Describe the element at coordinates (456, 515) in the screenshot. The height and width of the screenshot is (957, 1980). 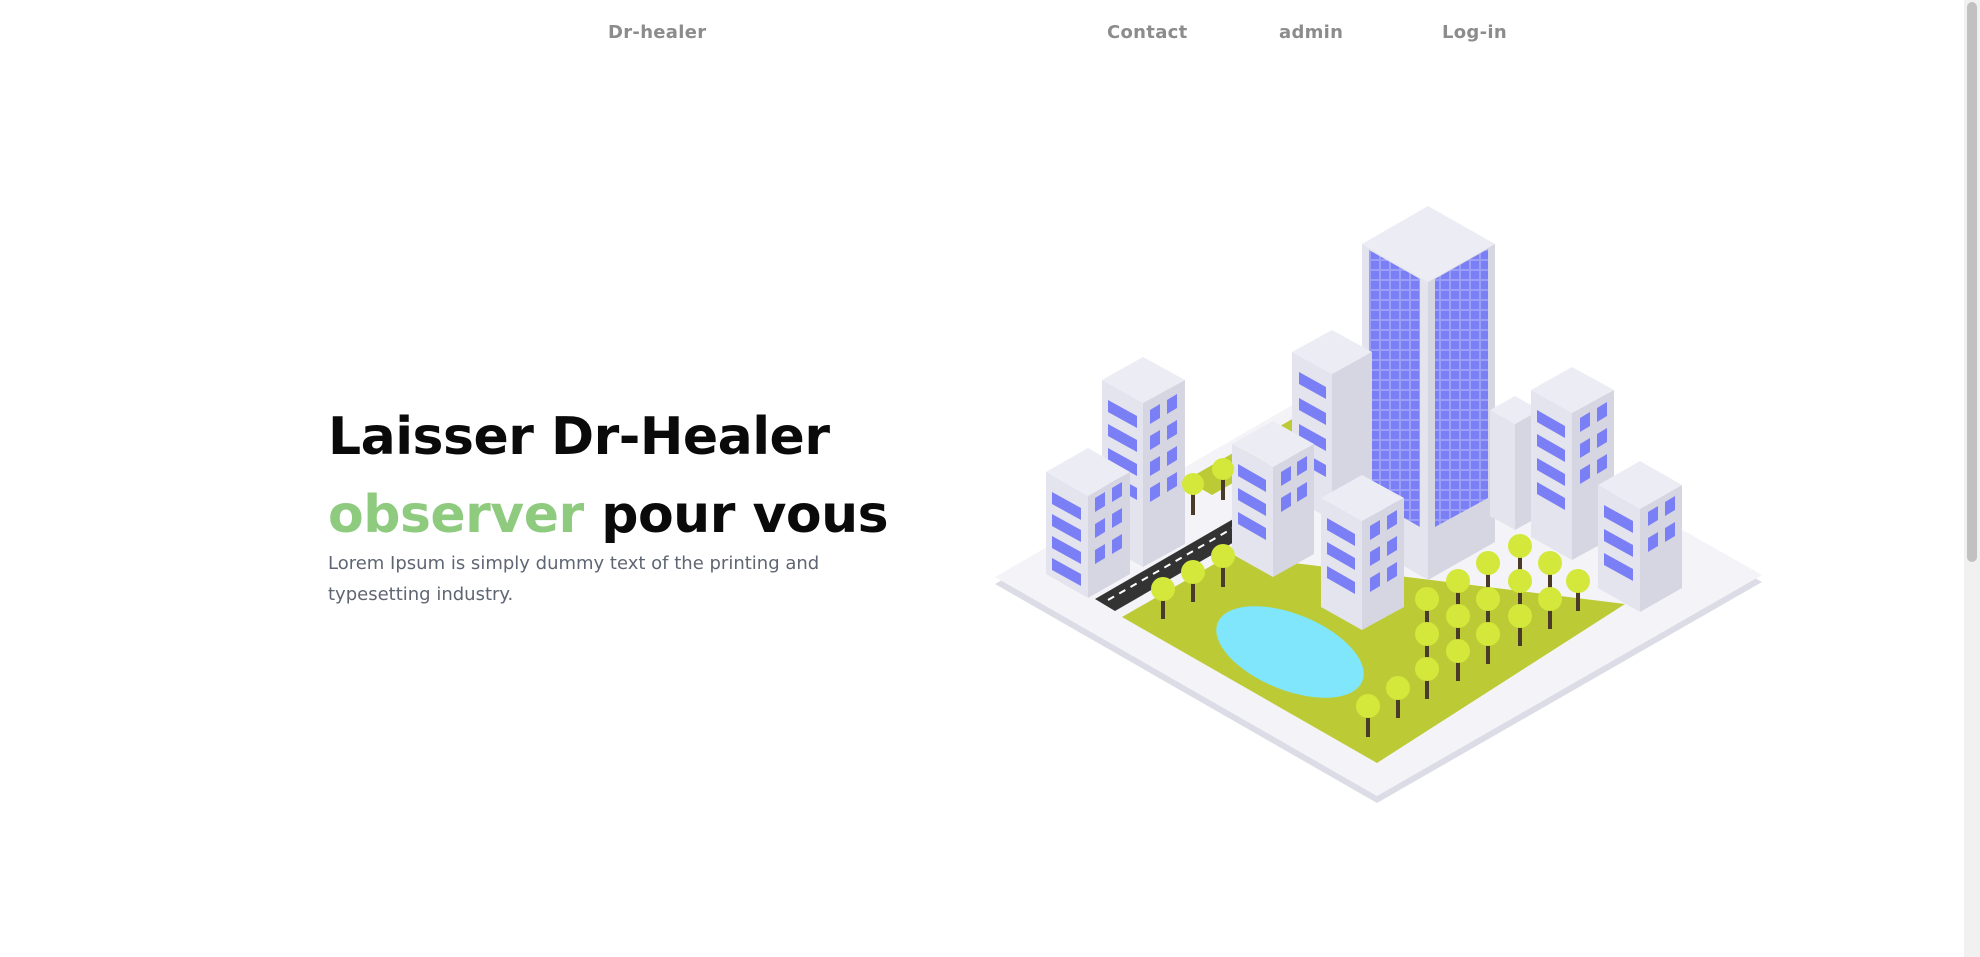
I see `hero-title-accent: observer` at that location.